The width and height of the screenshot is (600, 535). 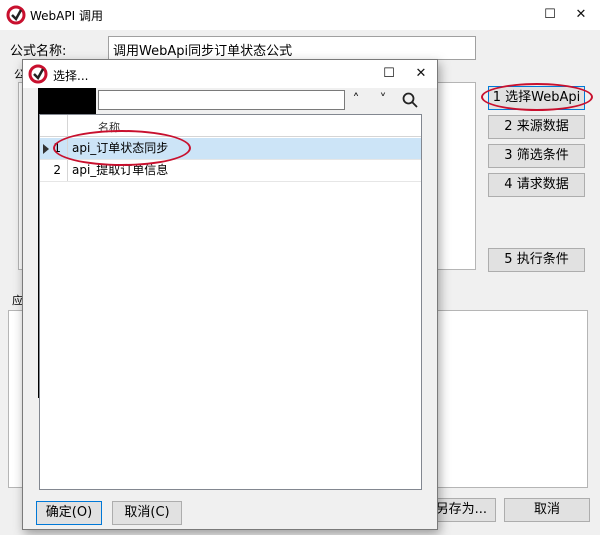 I want to click on dialog-titlebar: 选择... ☐ ✕, so click(x=230, y=74).